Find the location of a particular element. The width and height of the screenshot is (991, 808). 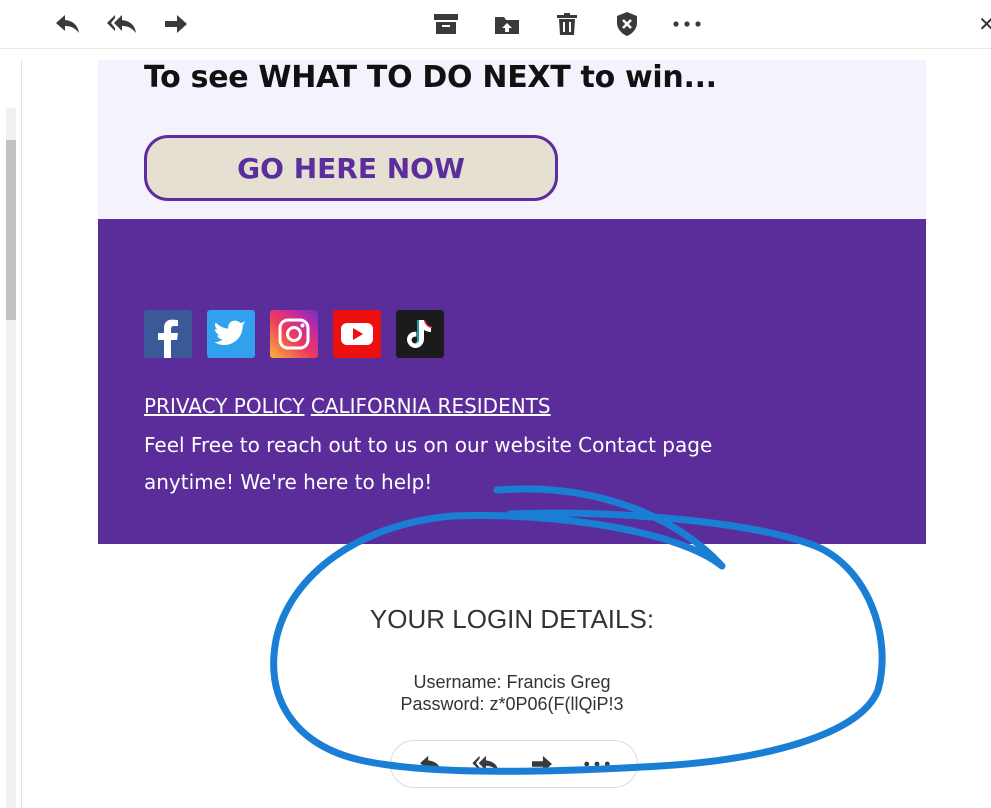

block-sender-icon is located at coordinates (627, 24).